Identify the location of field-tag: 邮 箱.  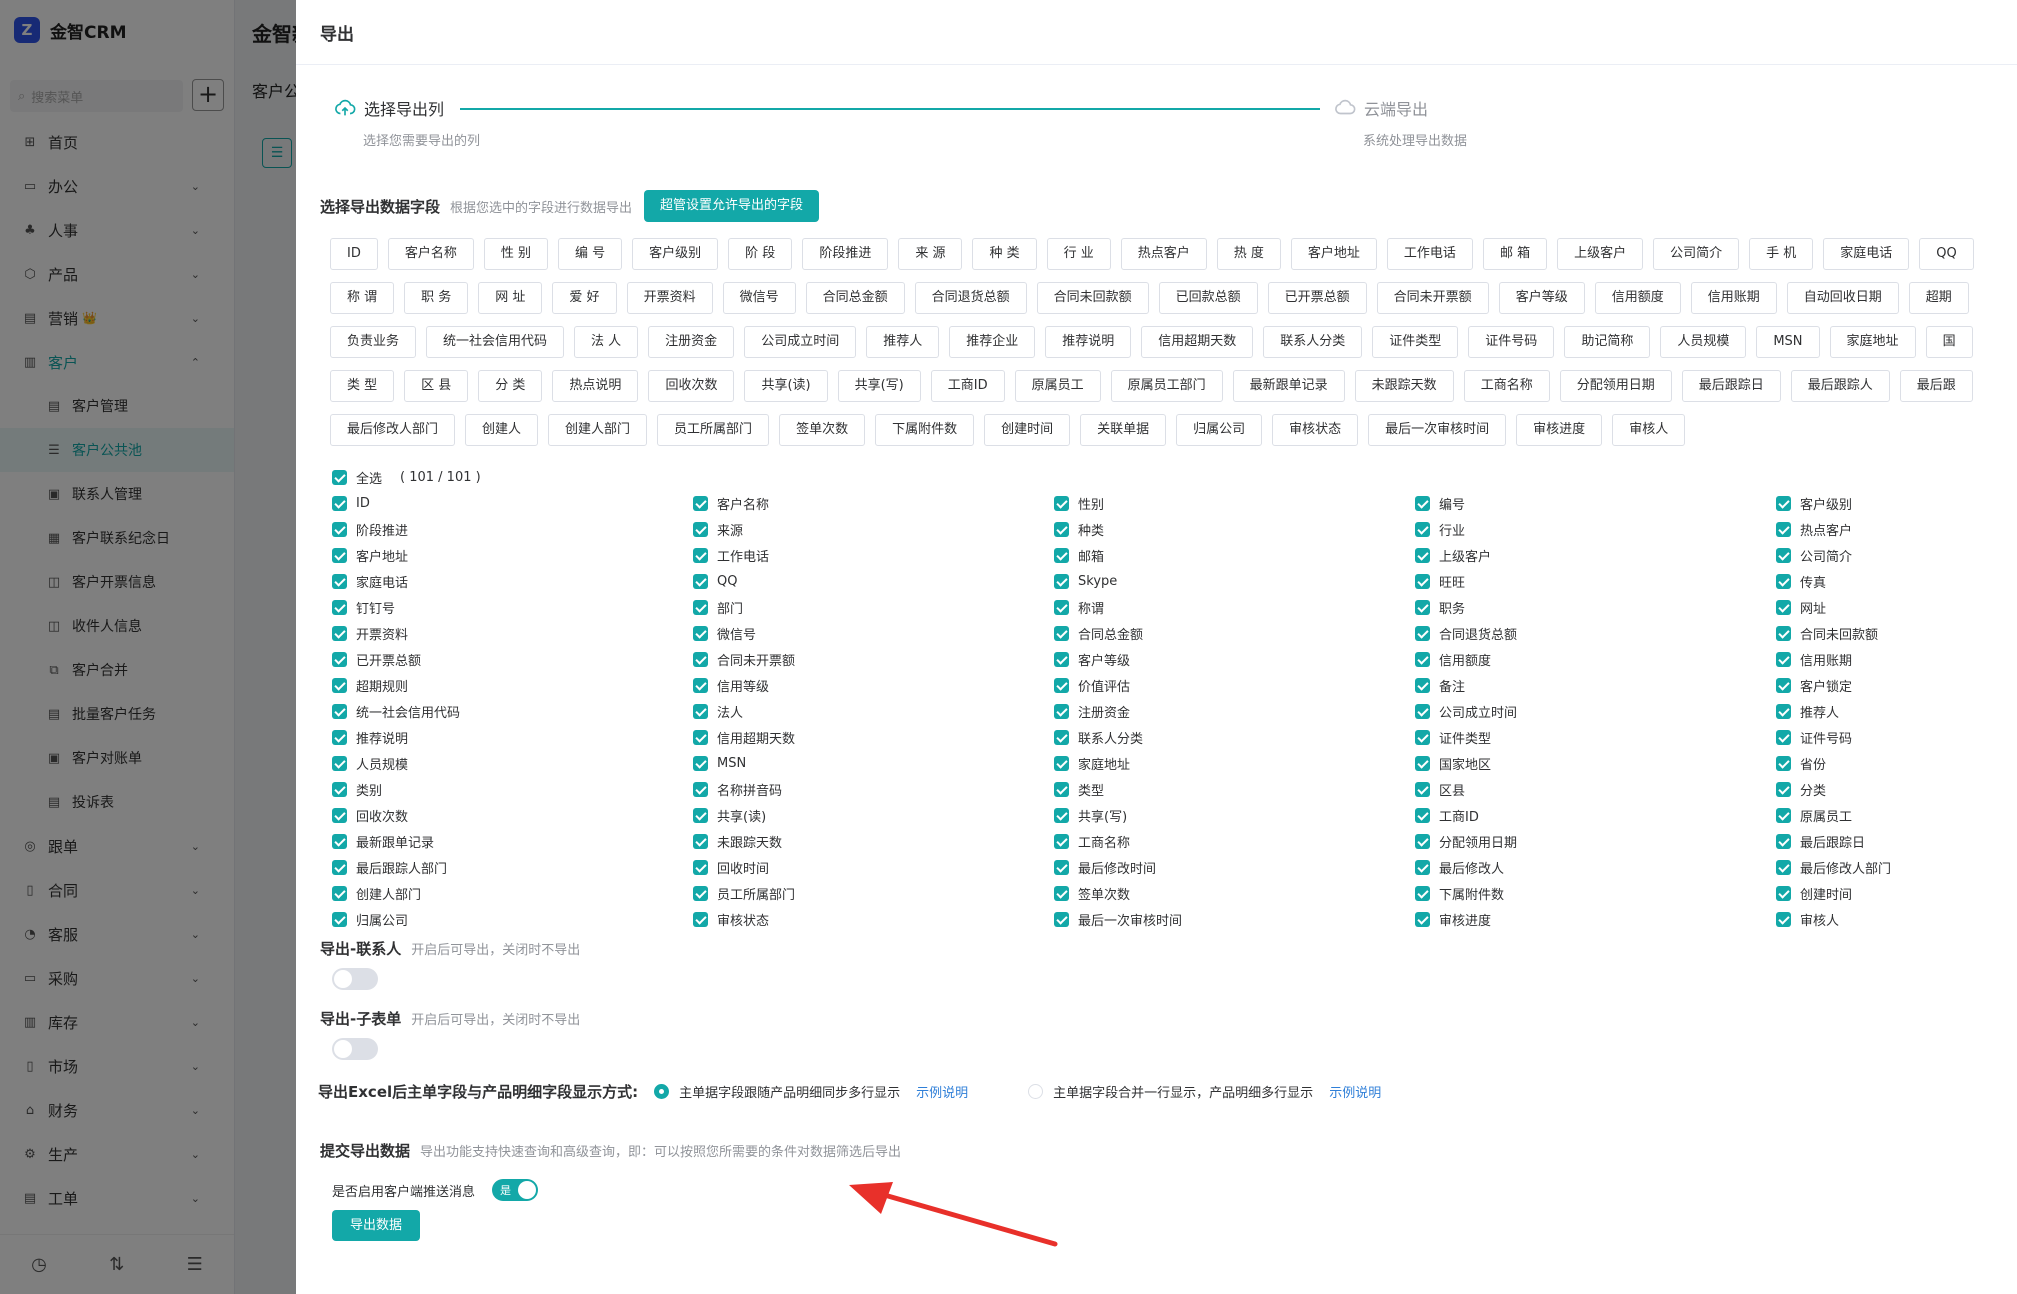
(1515, 254).